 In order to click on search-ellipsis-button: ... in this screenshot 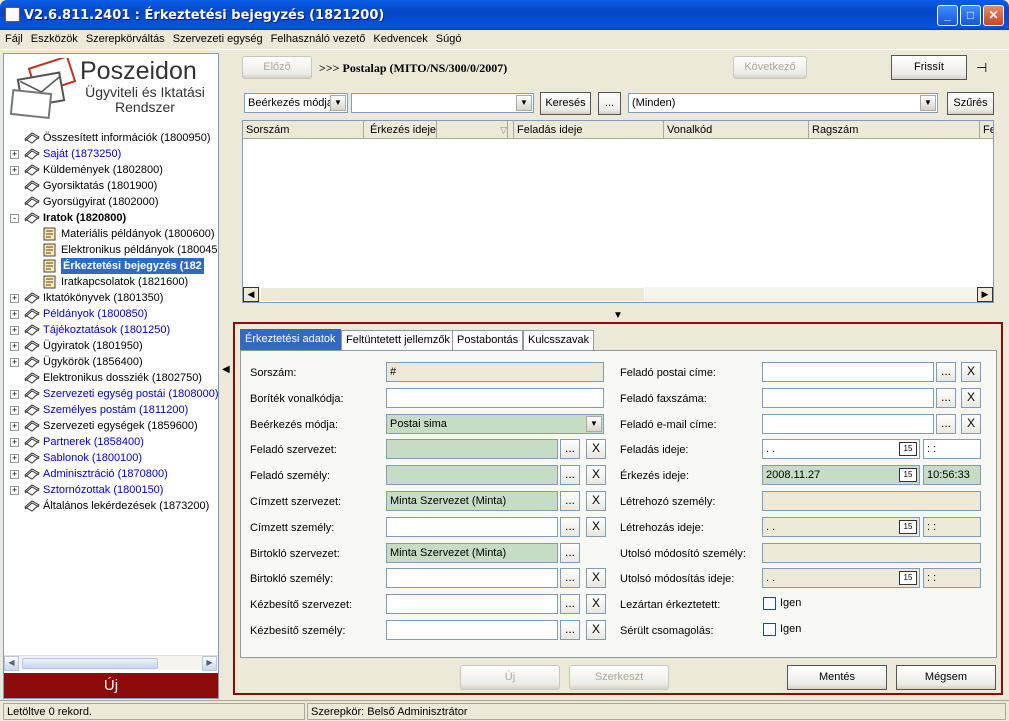, I will do `click(609, 103)`.